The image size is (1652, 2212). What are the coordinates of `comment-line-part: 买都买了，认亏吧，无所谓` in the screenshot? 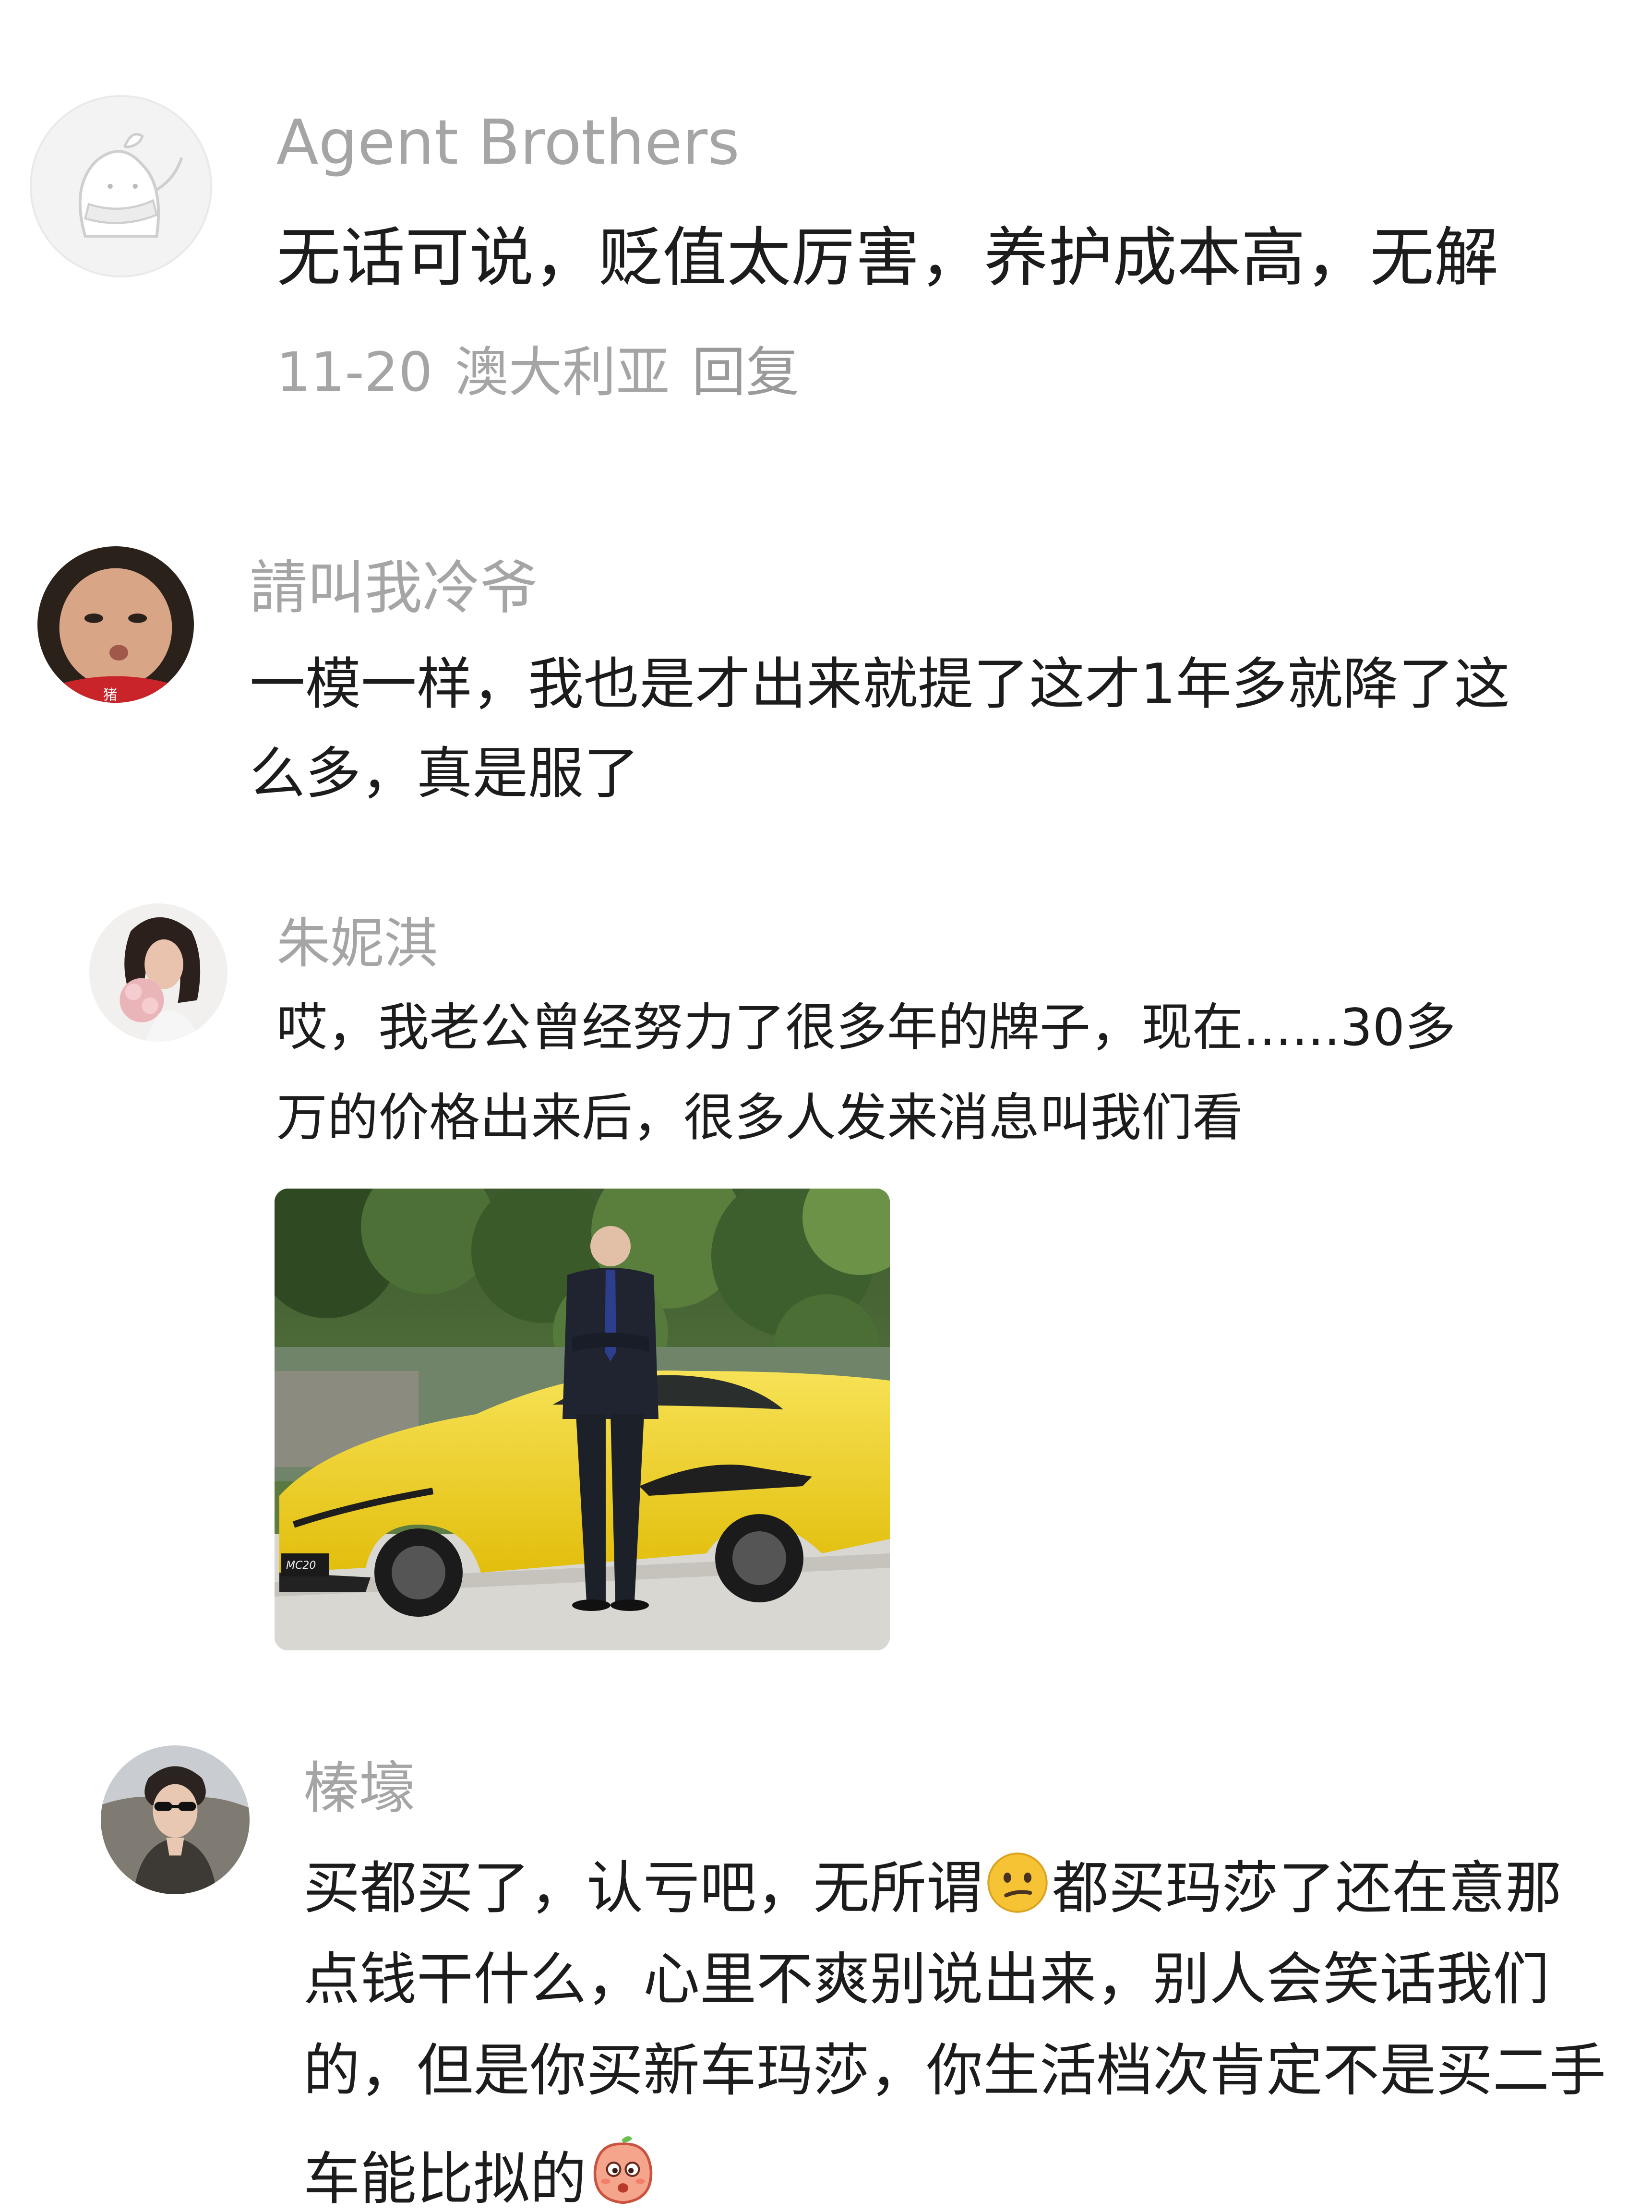 It's located at (643, 1888).